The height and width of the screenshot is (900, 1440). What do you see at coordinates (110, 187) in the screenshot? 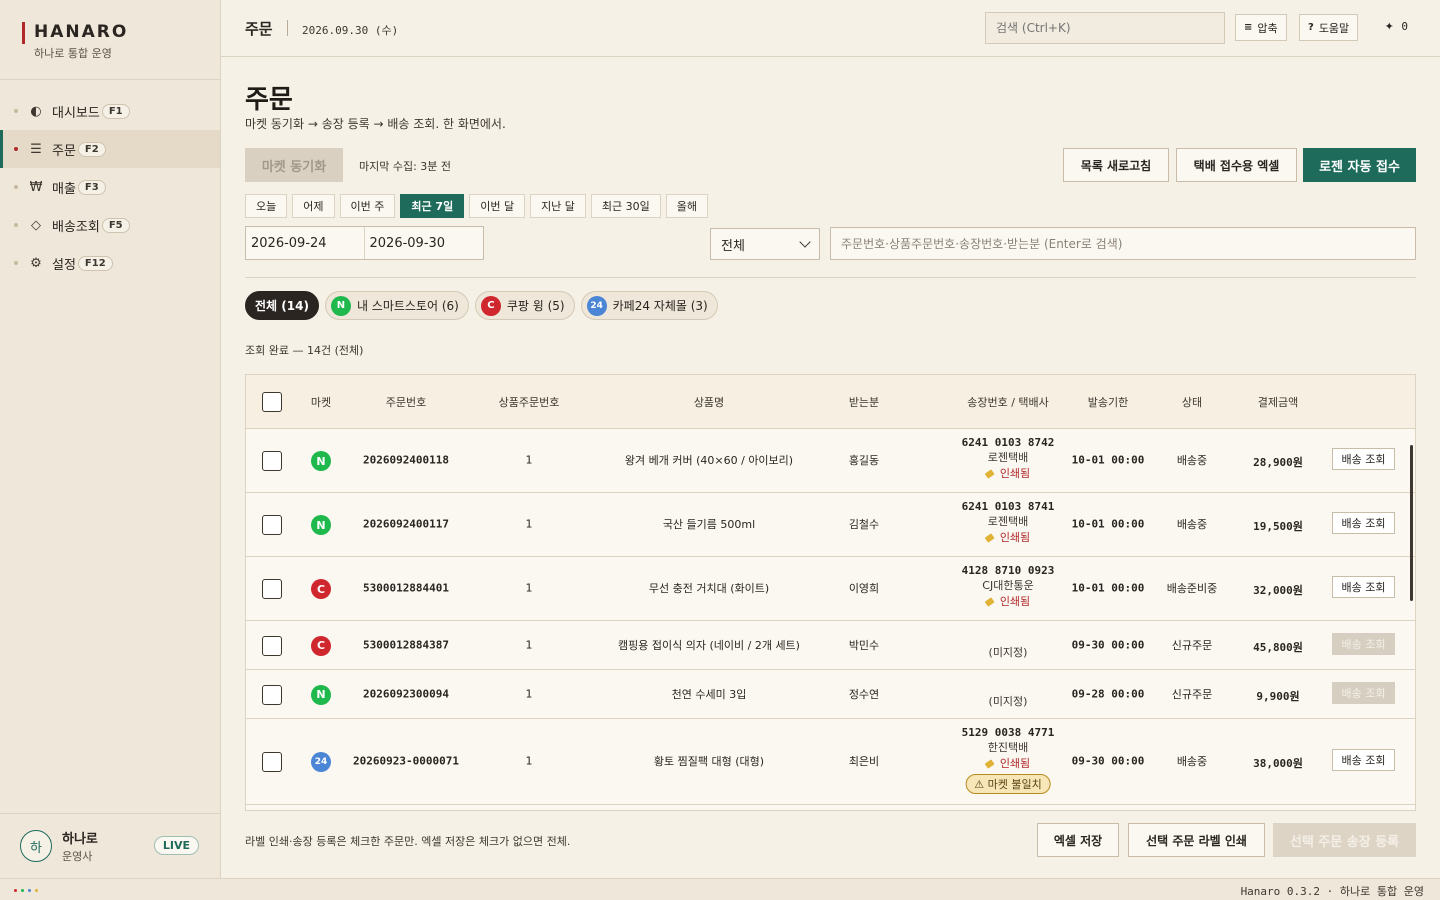
I see `sidebar-item-2: ₩ 매출 F3` at bounding box center [110, 187].